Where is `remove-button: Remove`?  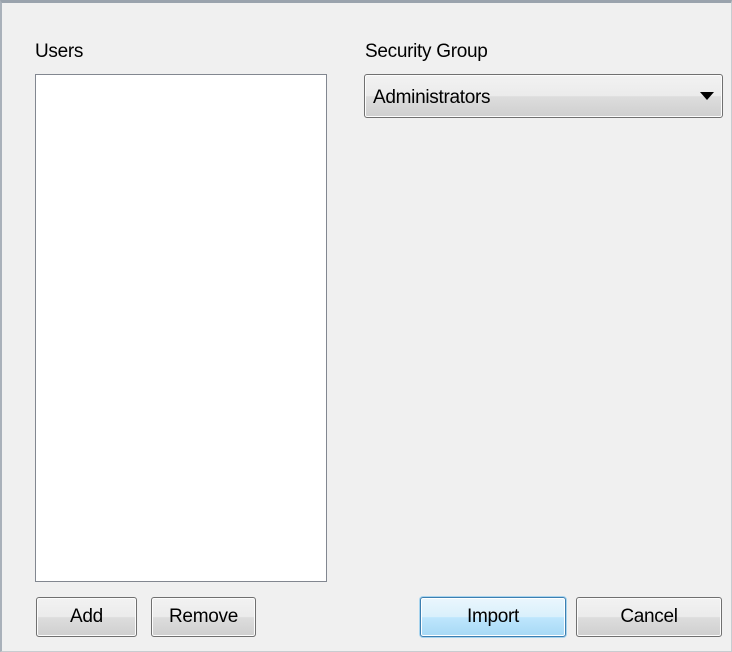 remove-button: Remove is located at coordinates (203, 617).